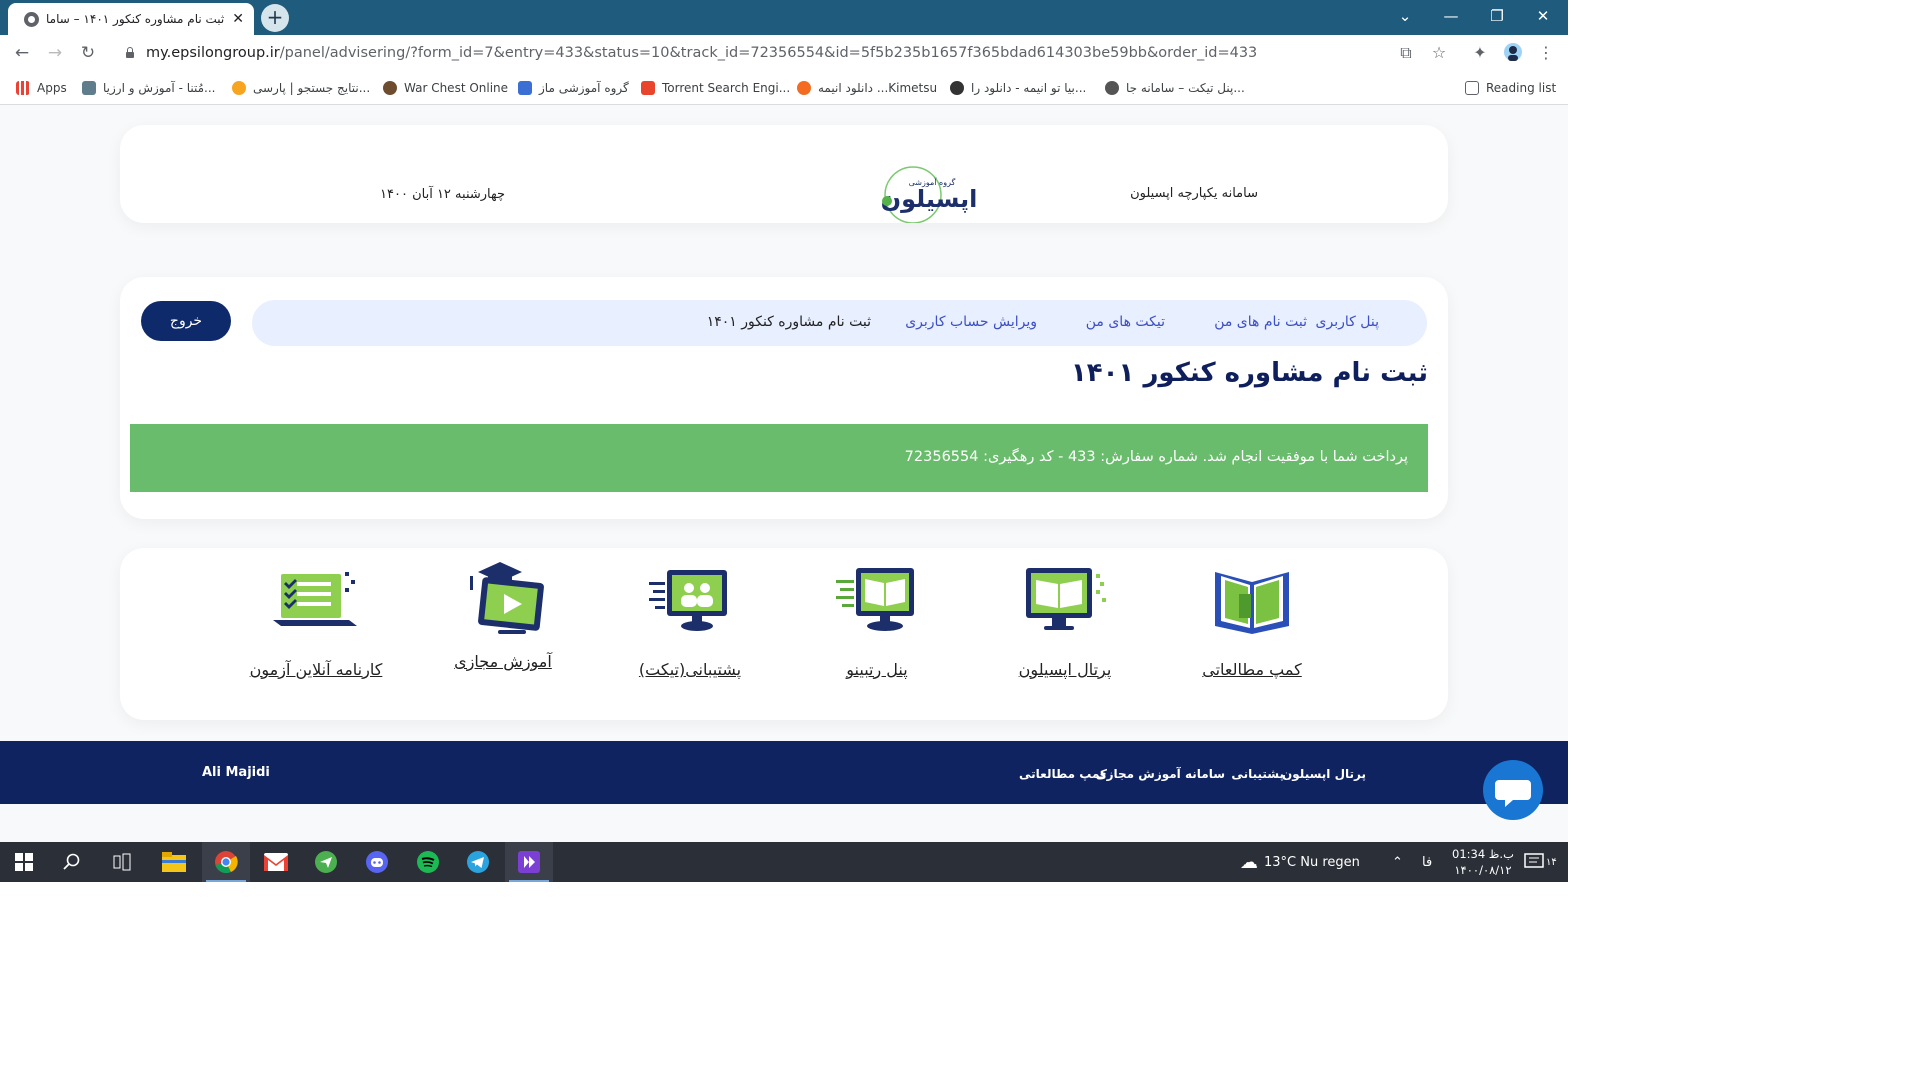 This screenshot has width=1920, height=1080. I want to click on notification-count: ۱۴, so click(1551, 862).